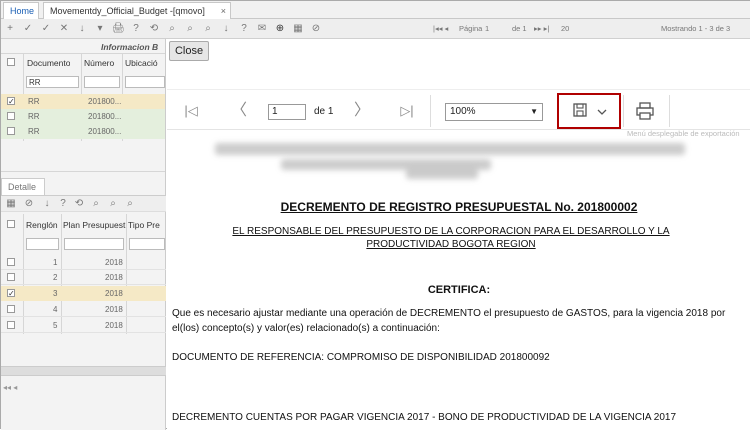 This screenshot has height=430, width=750. I want to click on filter-ubicacion-input, so click(145, 82).